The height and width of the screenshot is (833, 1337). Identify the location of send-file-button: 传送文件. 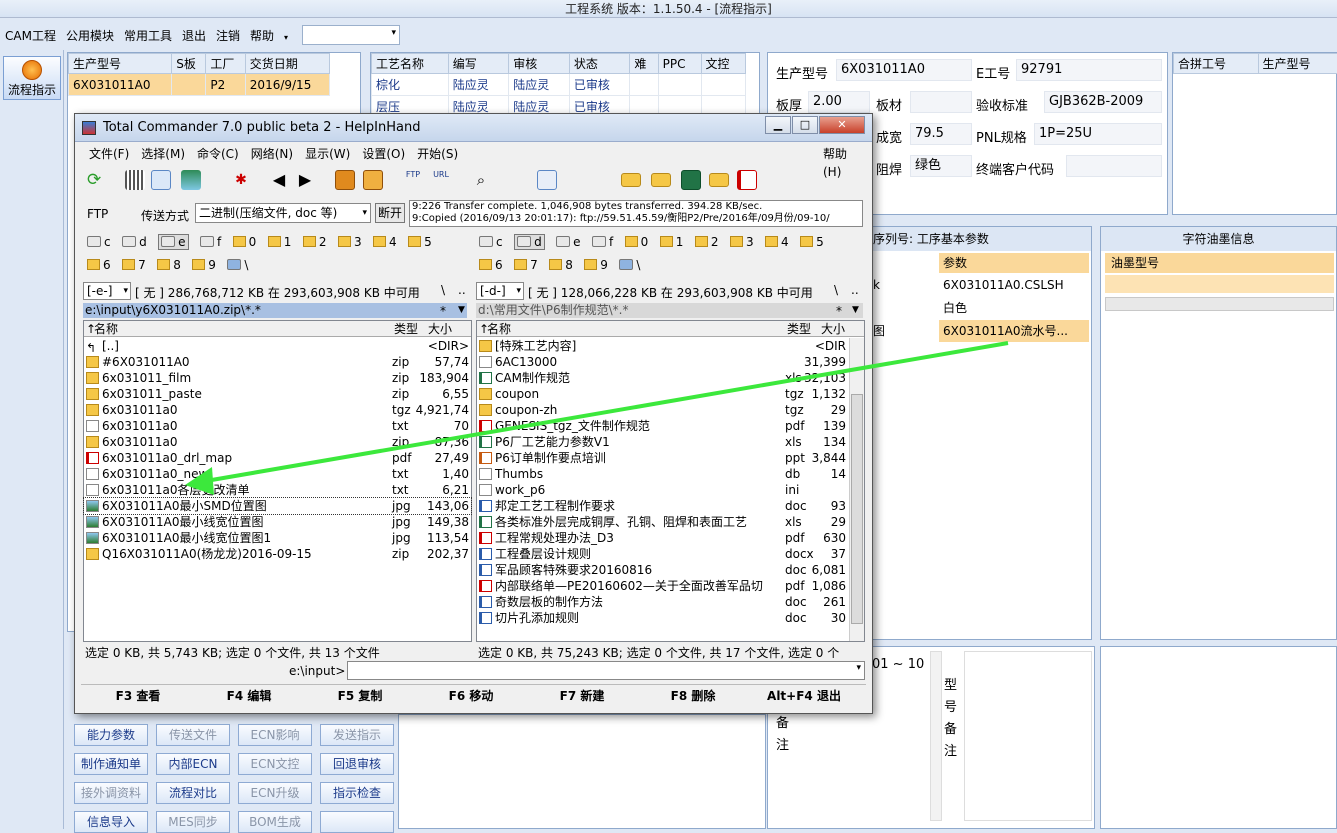
(193, 735).